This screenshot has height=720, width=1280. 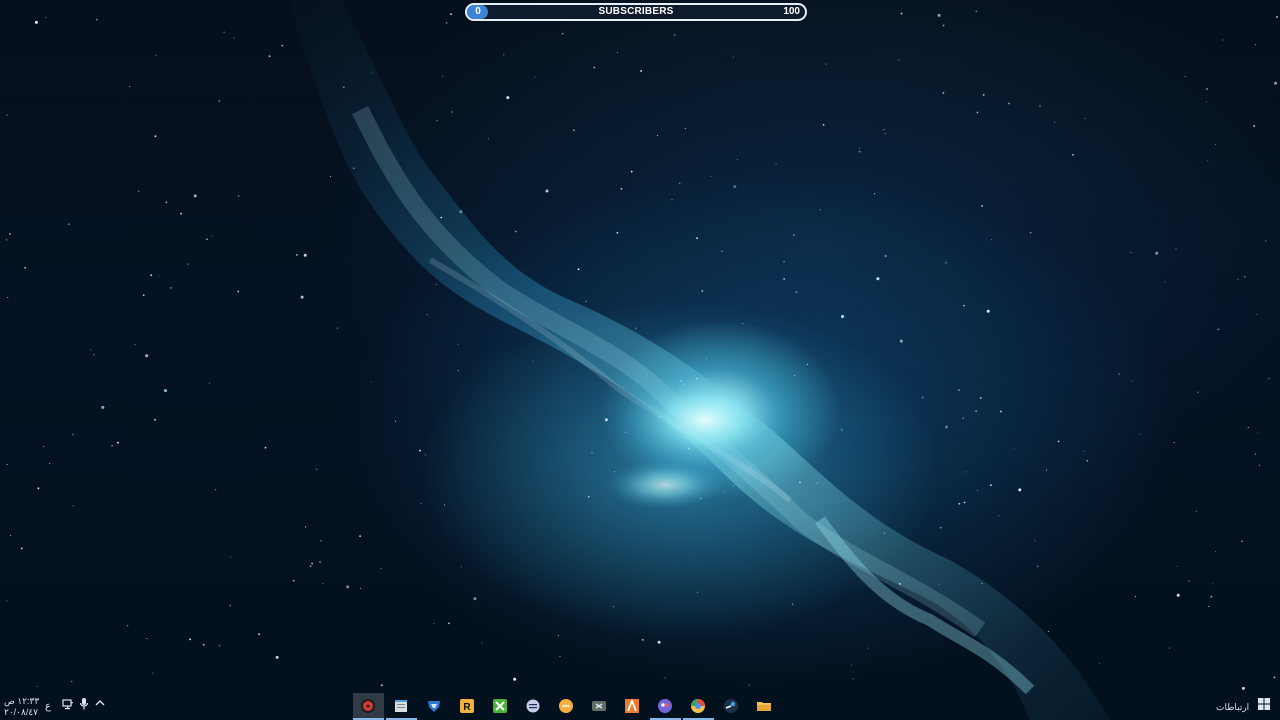 What do you see at coordinates (84, 706) in the screenshot?
I see `microphone-icon` at bounding box center [84, 706].